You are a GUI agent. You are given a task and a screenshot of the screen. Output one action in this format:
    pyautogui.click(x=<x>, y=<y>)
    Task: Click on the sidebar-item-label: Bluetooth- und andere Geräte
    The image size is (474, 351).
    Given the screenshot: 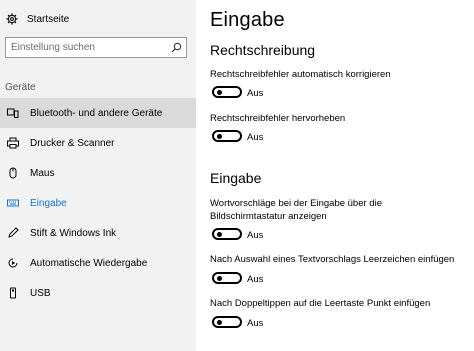 What is the action you would take?
    pyautogui.click(x=96, y=113)
    